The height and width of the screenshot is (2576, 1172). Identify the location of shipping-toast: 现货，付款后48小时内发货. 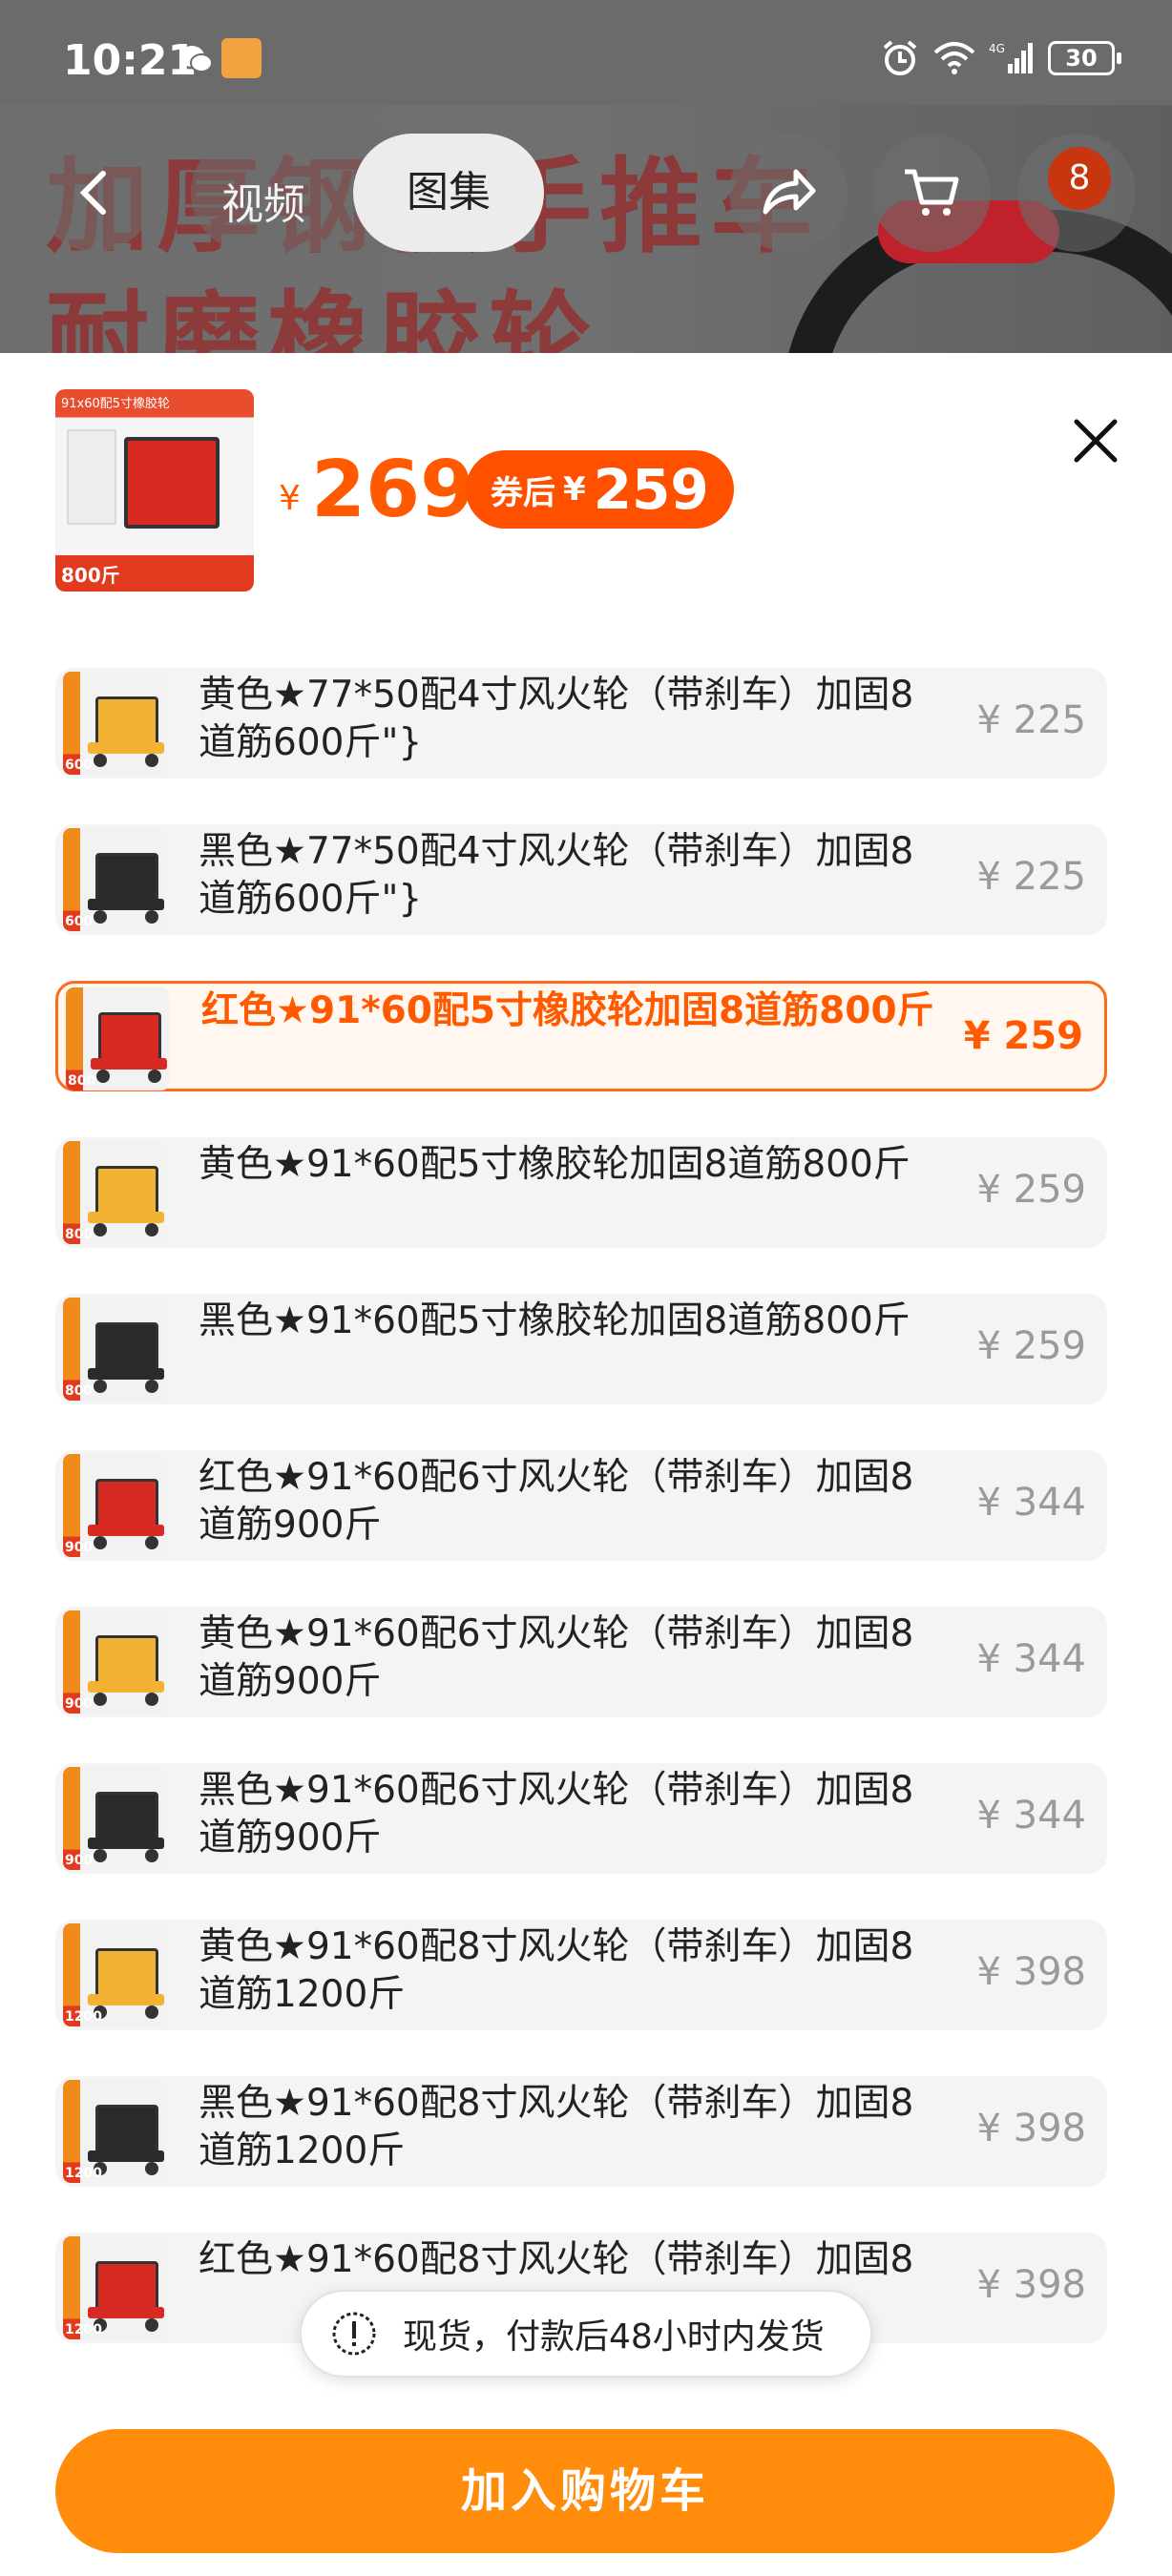
(586, 2334).